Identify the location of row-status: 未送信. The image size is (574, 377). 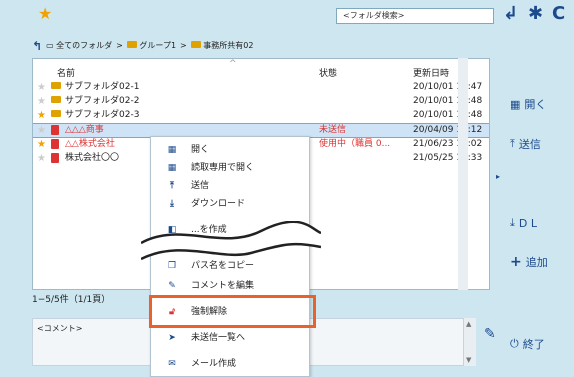
(333, 130).